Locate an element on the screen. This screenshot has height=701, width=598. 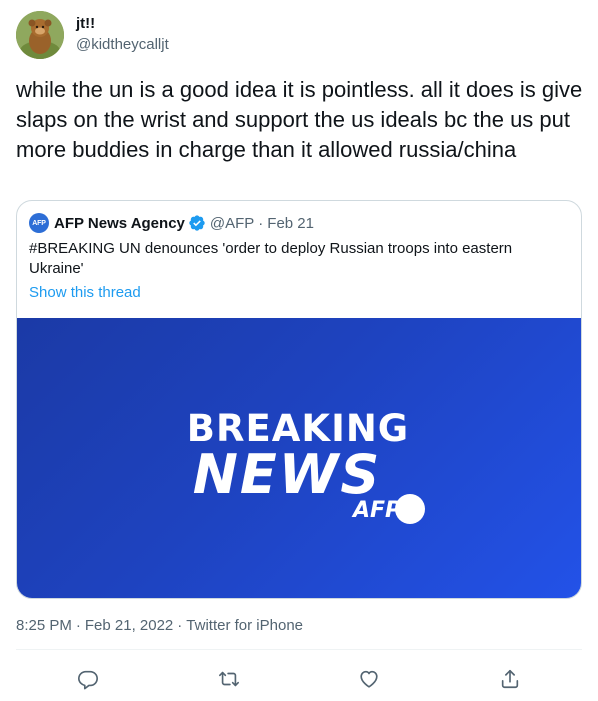
author-handle: @kidtheycalljt is located at coordinates (122, 45).